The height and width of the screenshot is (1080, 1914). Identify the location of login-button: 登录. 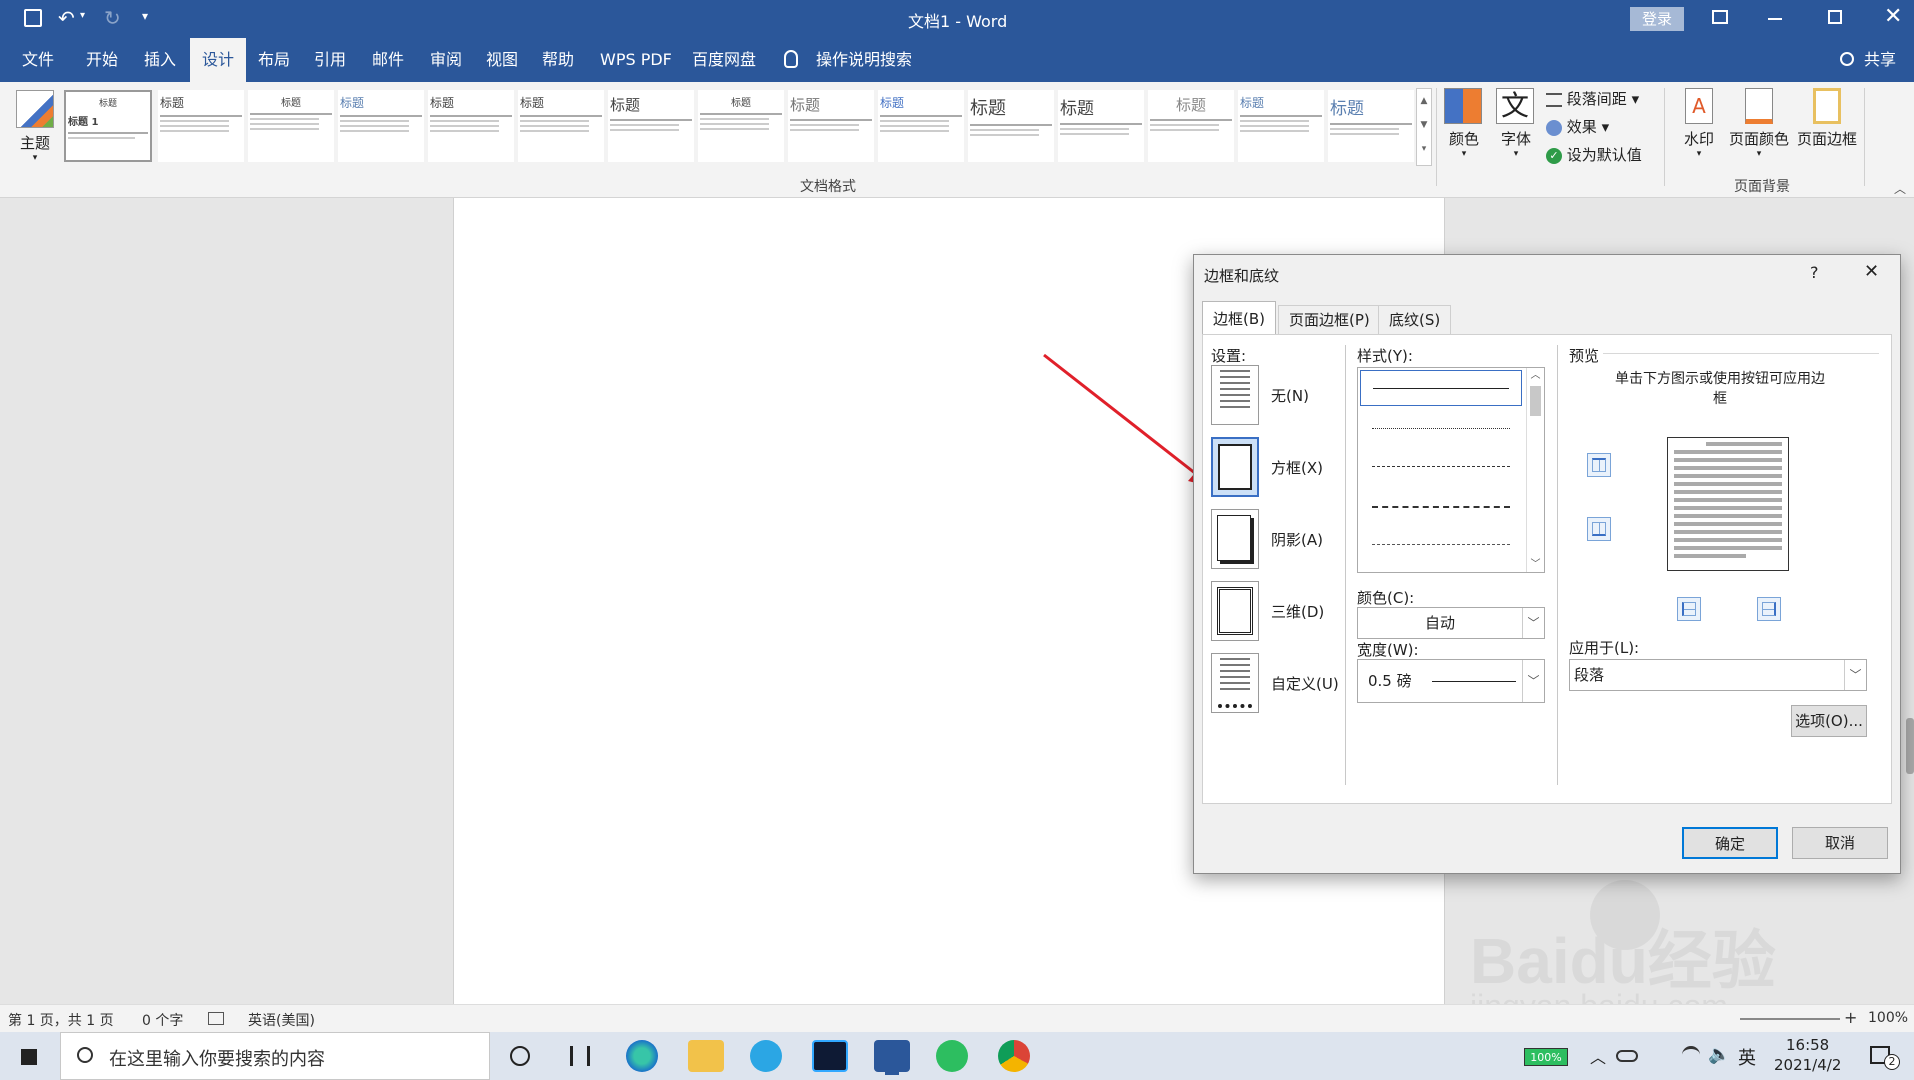
(1657, 19).